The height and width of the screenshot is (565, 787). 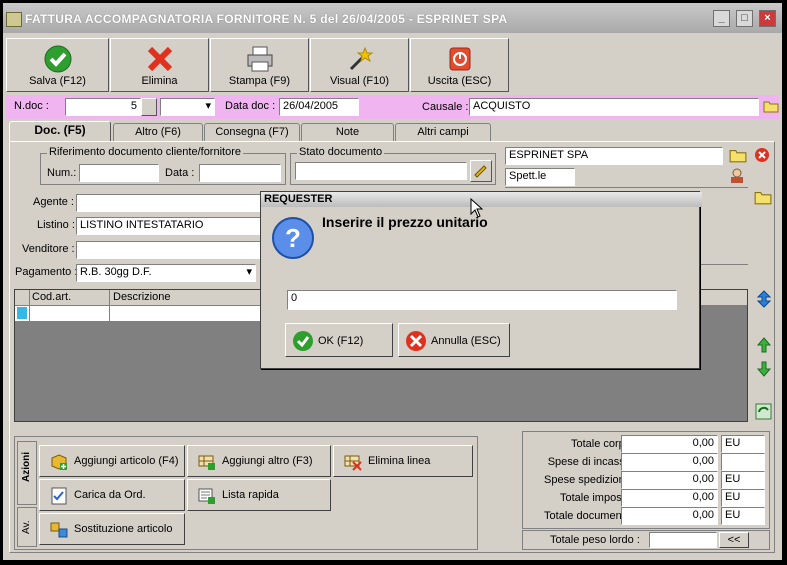 I want to click on tab-doc: Doc. (F5), so click(x=60, y=131).